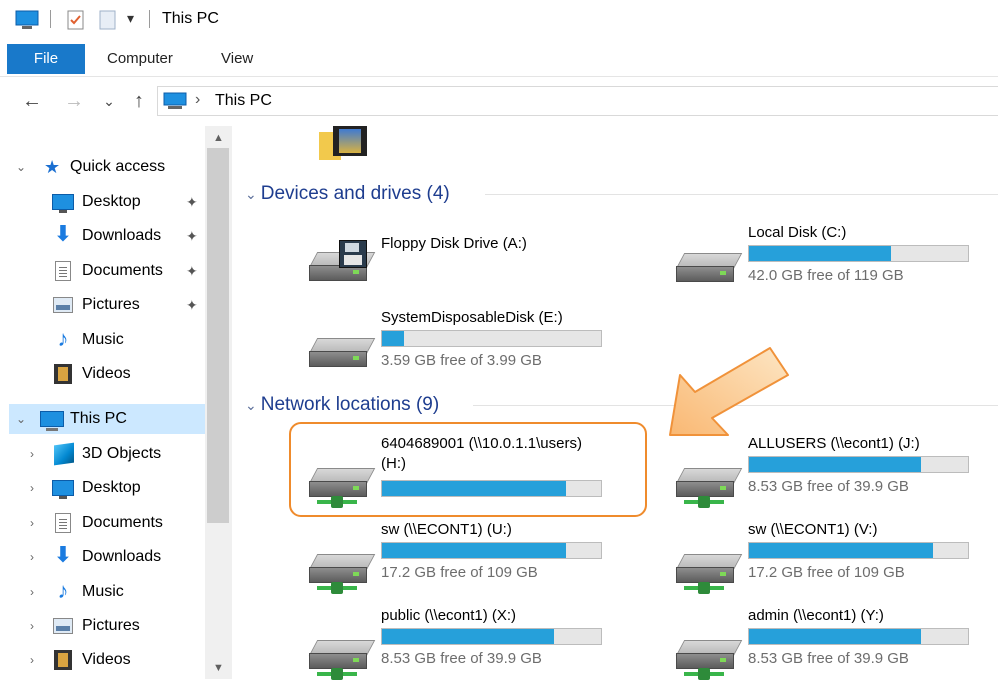  Describe the element at coordinates (243, 101) in the screenshot. I see `breadcrumb-this-pc: This PC` at that location.